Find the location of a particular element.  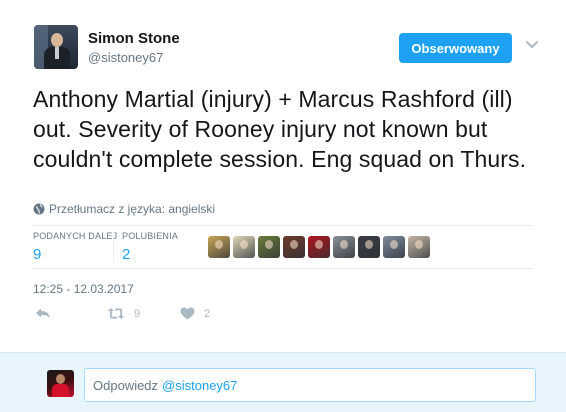

retweets-stat: PODANYCH DALEJ 9 is located at coordinates (75, 247).